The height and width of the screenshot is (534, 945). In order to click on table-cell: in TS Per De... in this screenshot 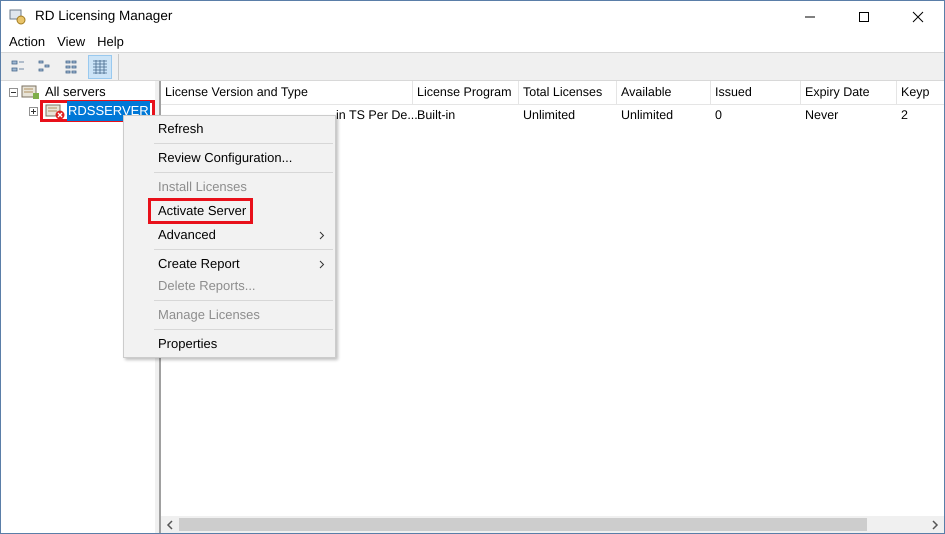, I will do `click(377, 115)`.